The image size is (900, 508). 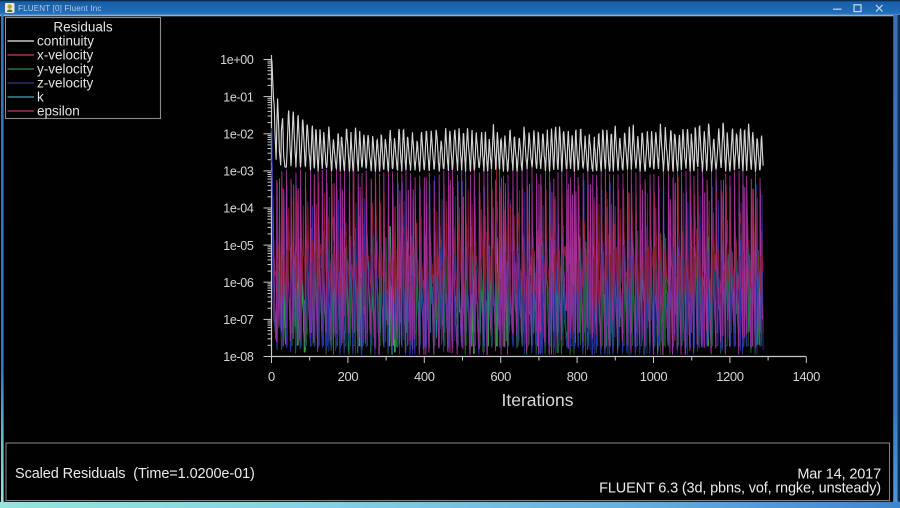 What do you see at coordinates (65, 83) in the screenshot?
I see `svg-text: z-velocity` at bounding box center [65, 83].